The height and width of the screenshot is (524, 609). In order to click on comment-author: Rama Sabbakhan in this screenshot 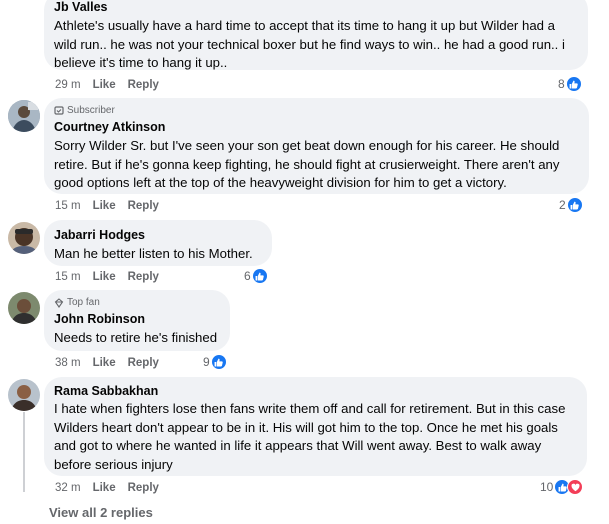, I will do `click(314, 391)`.